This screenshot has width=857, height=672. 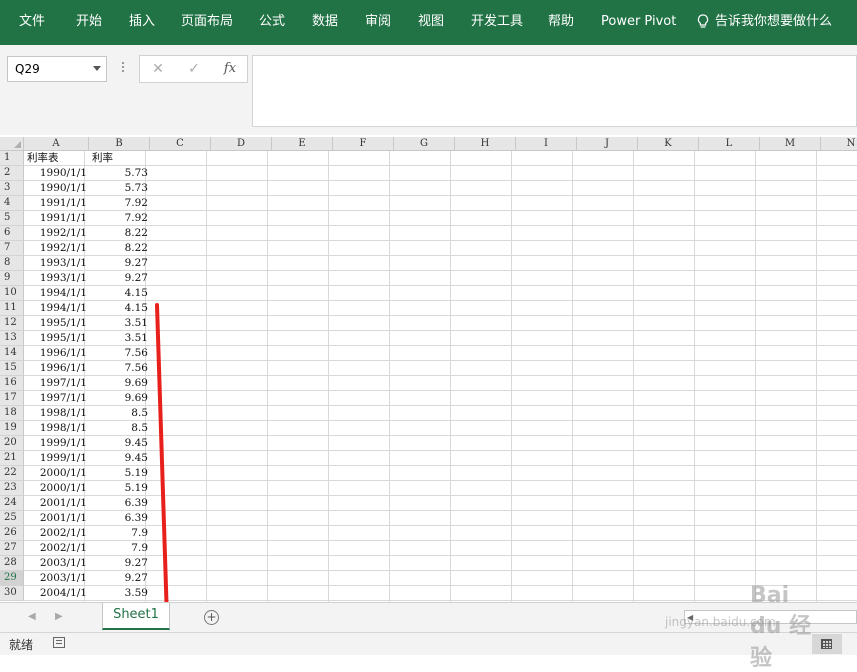 I want to click on row-header: 12, so click(x=12, y=323).